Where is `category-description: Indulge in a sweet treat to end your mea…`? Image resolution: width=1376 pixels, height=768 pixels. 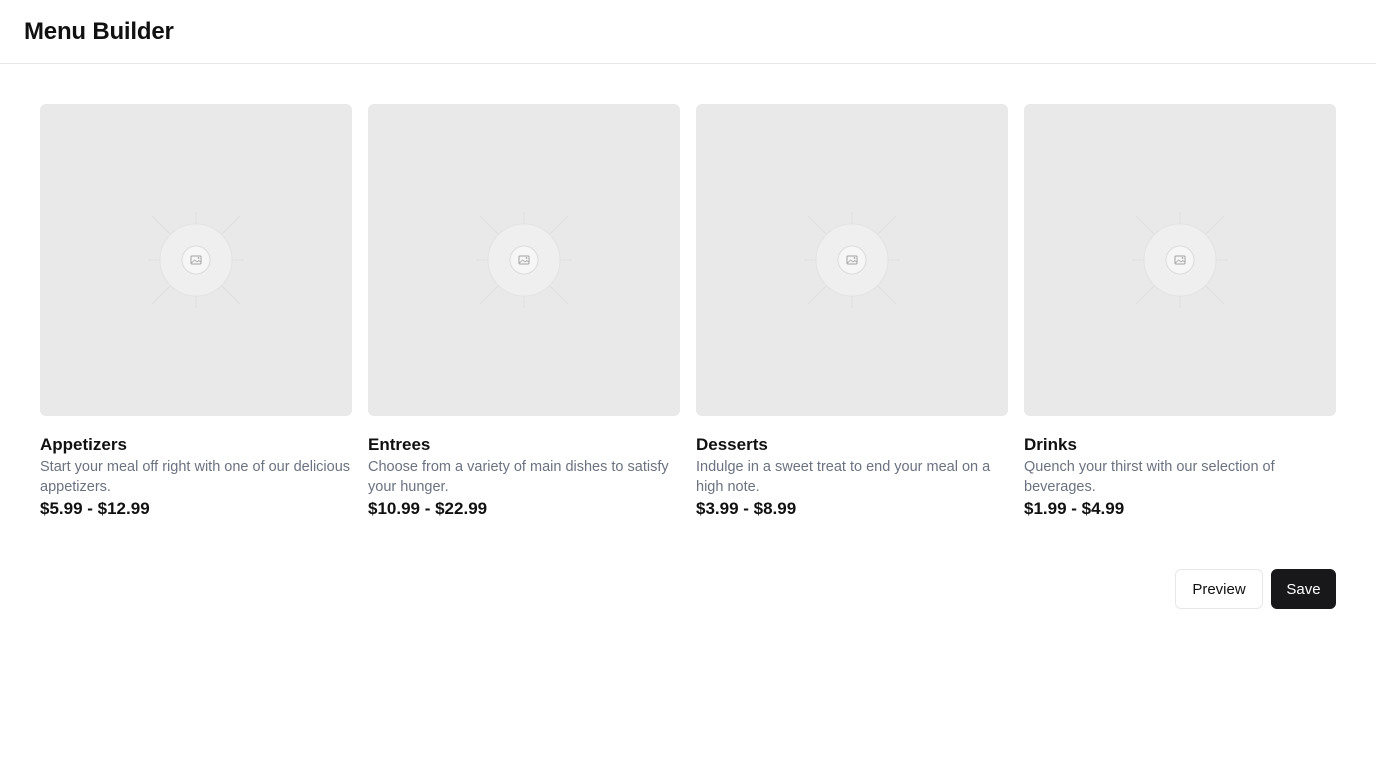 category-description: Indulge in a sweet treat to end your mea… is located at coordinates (843, 477).